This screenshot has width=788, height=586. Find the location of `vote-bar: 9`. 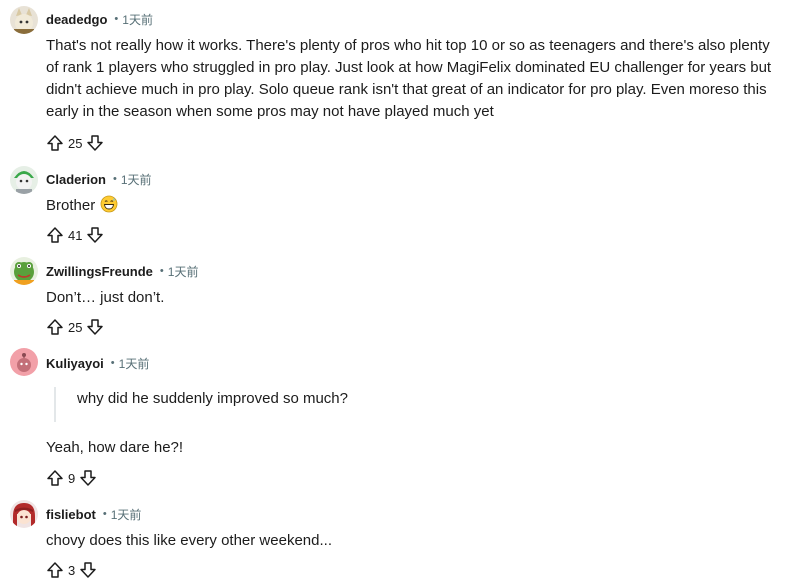

vote-bar: 9 is located at coordinates (71, 478).